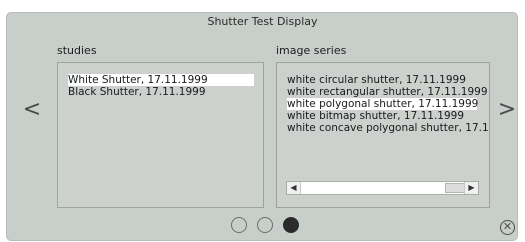  Describe the element at coordinates (455, 188) in the screenshot. I see `scrollbar-thumb` at that location.